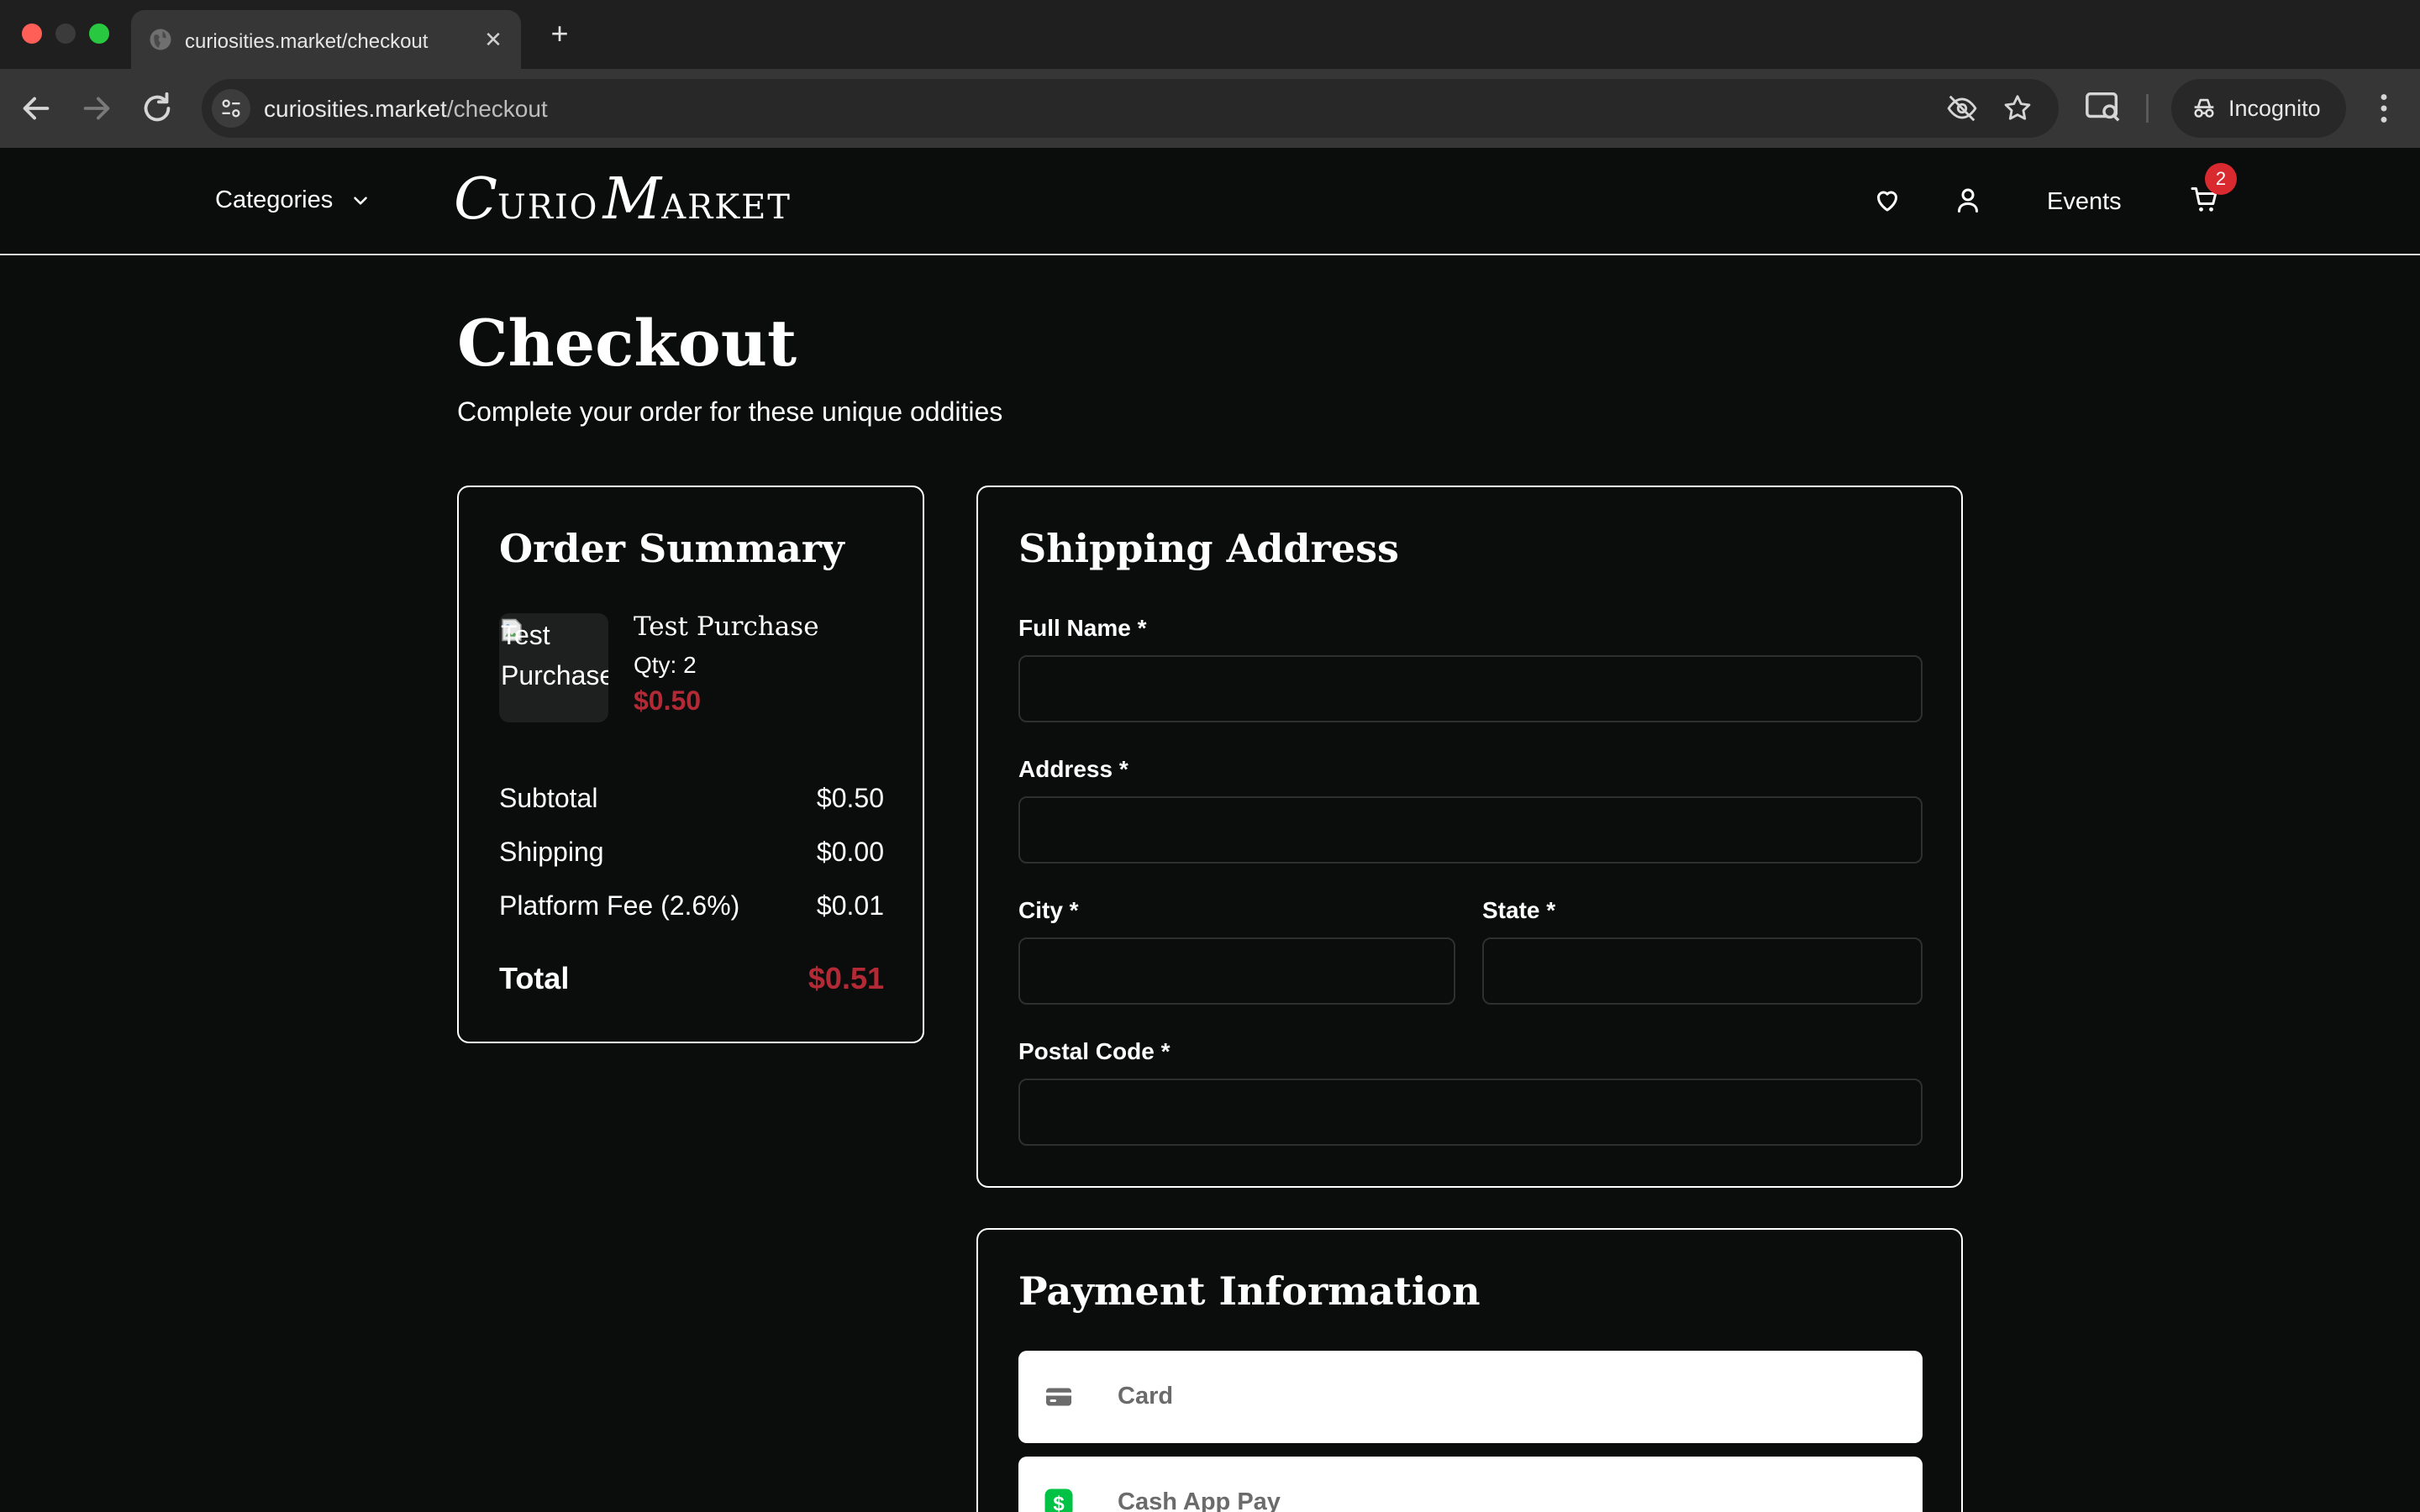 The width and height of the screenshot is (2420, 1512). What do you see at coordinates (548, 798) in the screenshot?
I see `subtotal-label: Subtotal` at bounding box center [548, 798].